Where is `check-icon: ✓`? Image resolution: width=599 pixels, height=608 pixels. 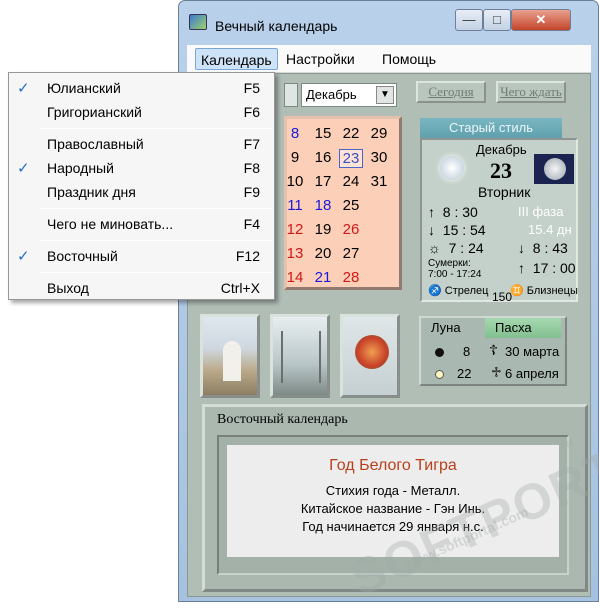 check-icon: ✓ is located at coordinates (23, 88).